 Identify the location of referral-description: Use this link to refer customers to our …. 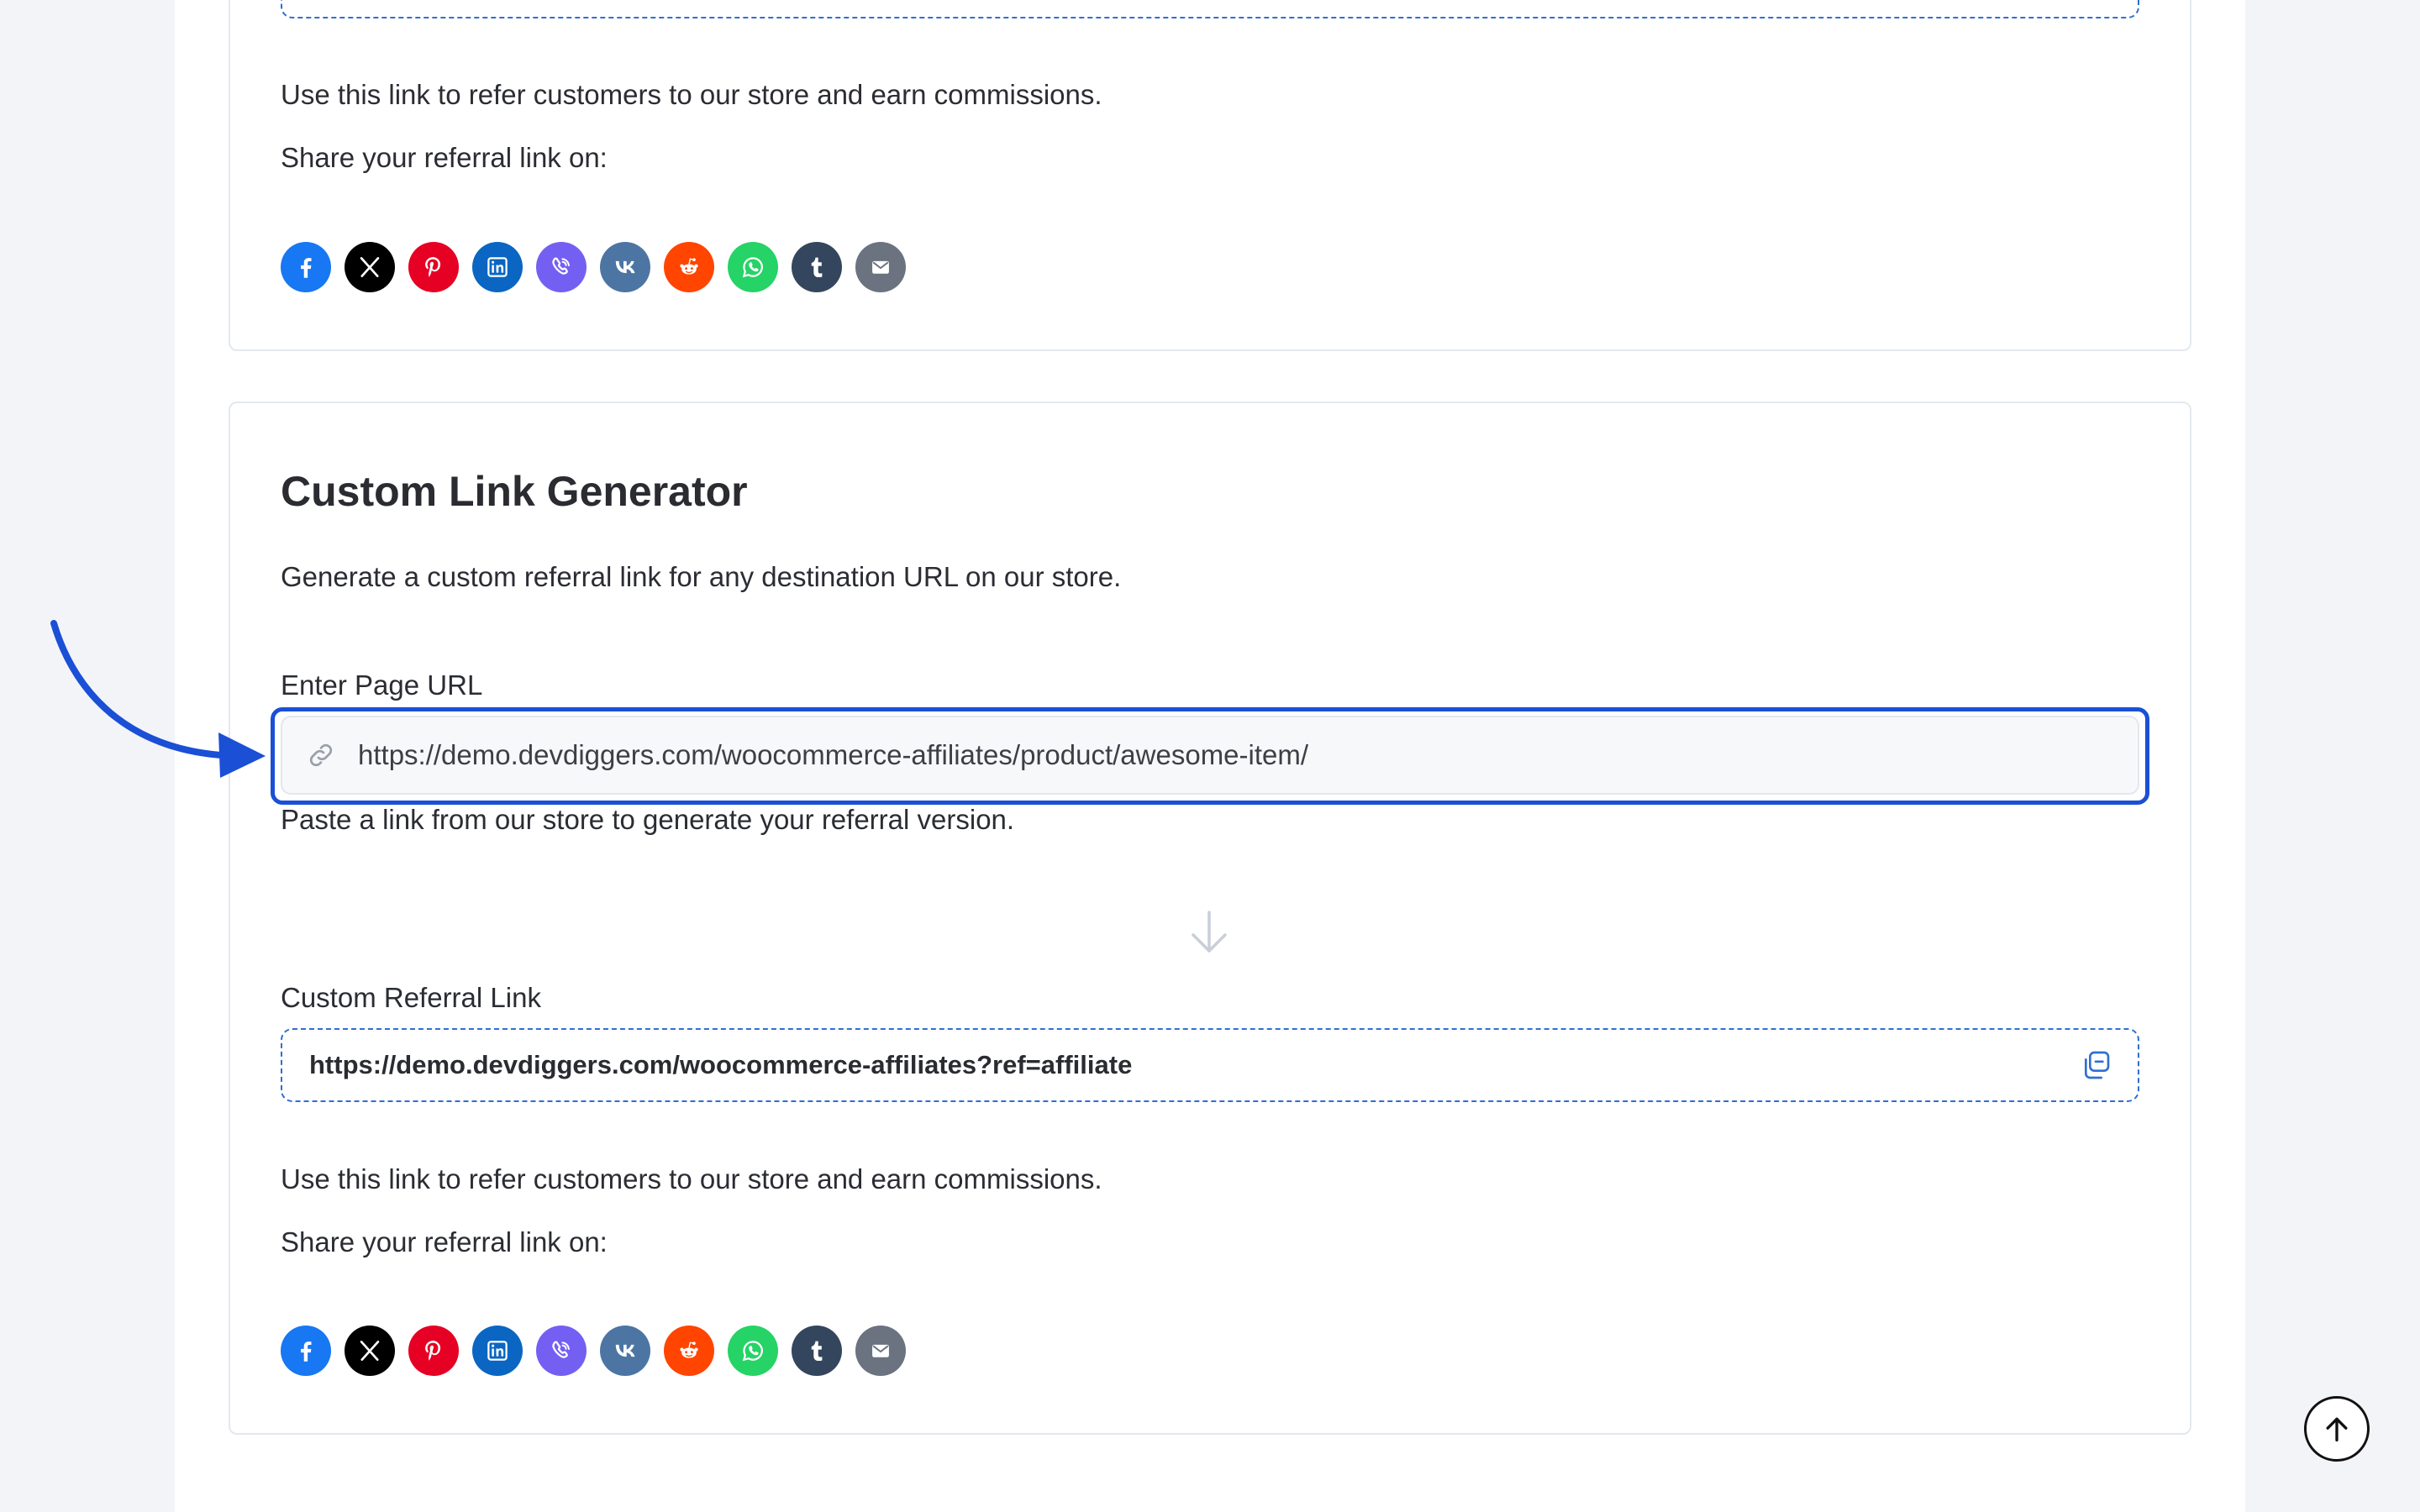
(691, 94).